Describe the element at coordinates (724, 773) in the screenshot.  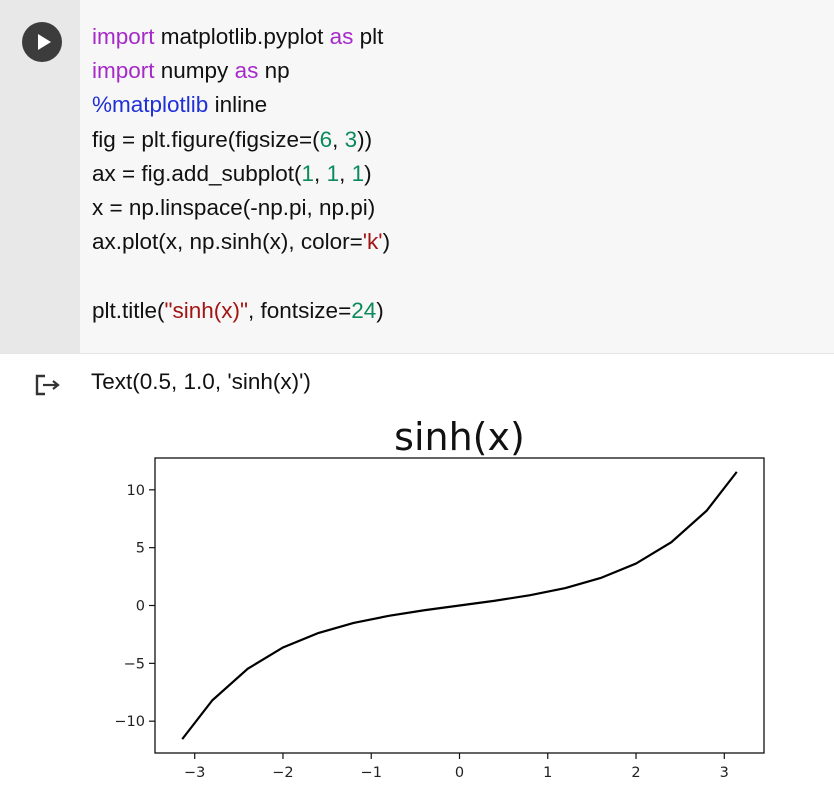
I see `x-tick-label: 3` at that location.